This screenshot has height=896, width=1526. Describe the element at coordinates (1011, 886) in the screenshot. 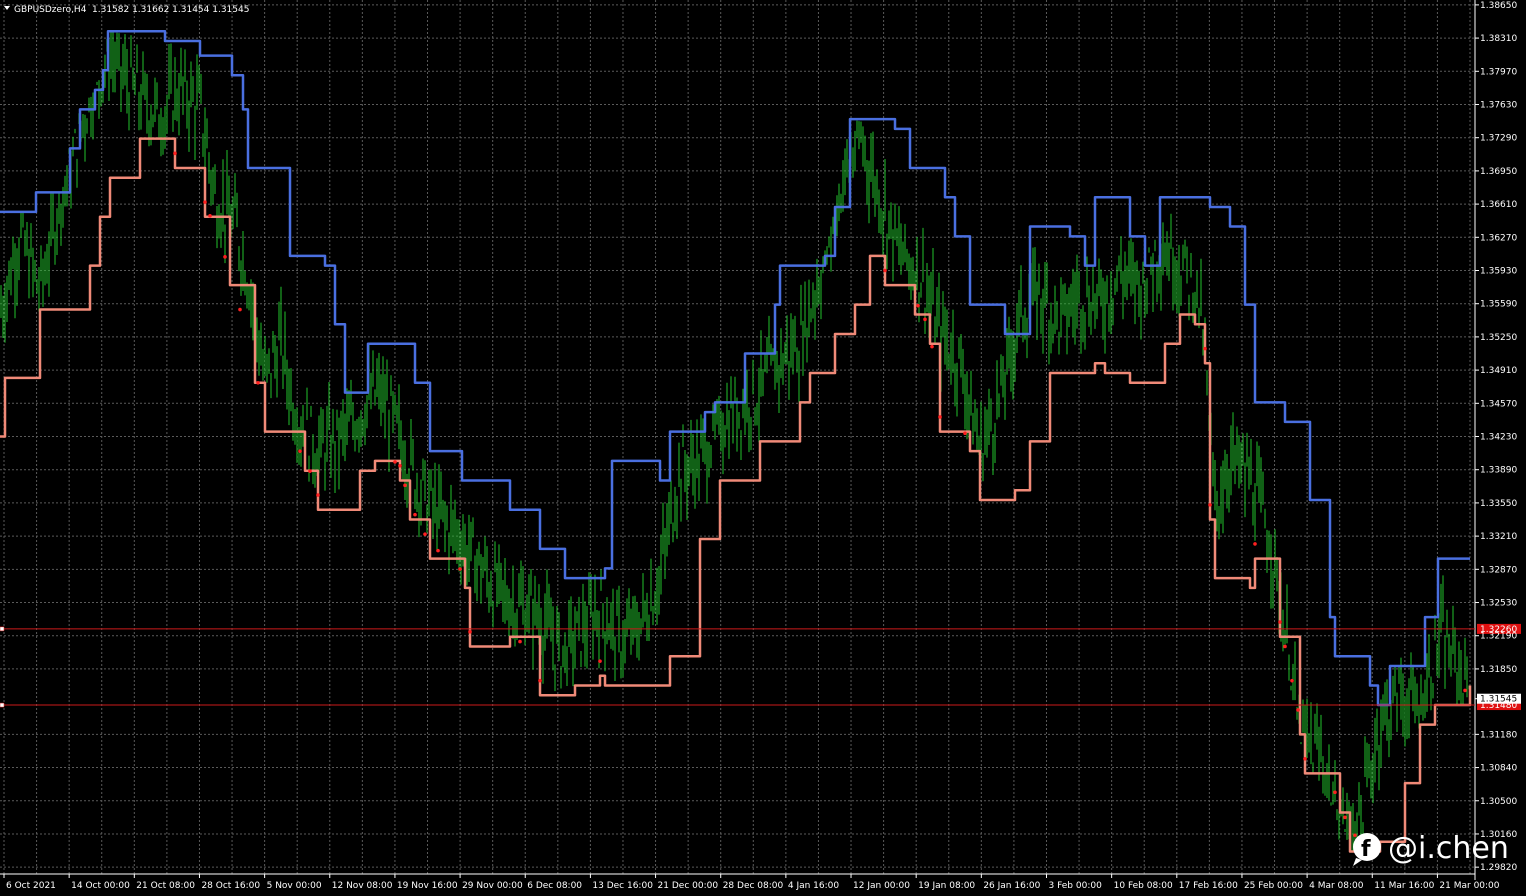

I see `time-tick-label: 26 Jan 16:00` at that location.